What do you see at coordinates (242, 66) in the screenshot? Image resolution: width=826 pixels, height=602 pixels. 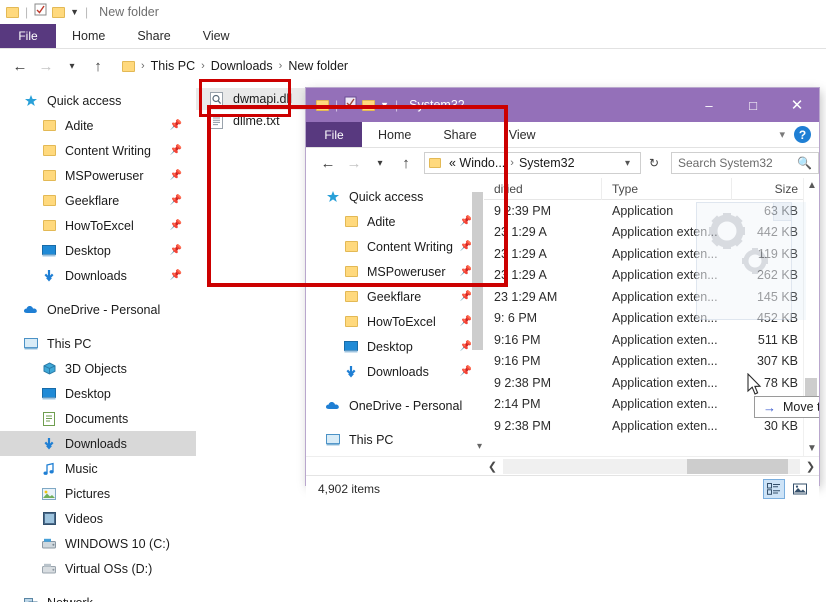 I see `breadcrumb-item-downloads: Downloads` at bounding box center [242, 66].